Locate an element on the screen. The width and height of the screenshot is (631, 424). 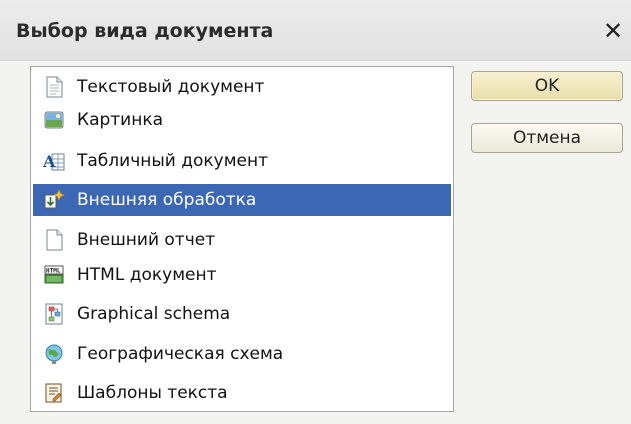
dialog-title: Выбор вида документа is located at coordinates (145, 31).